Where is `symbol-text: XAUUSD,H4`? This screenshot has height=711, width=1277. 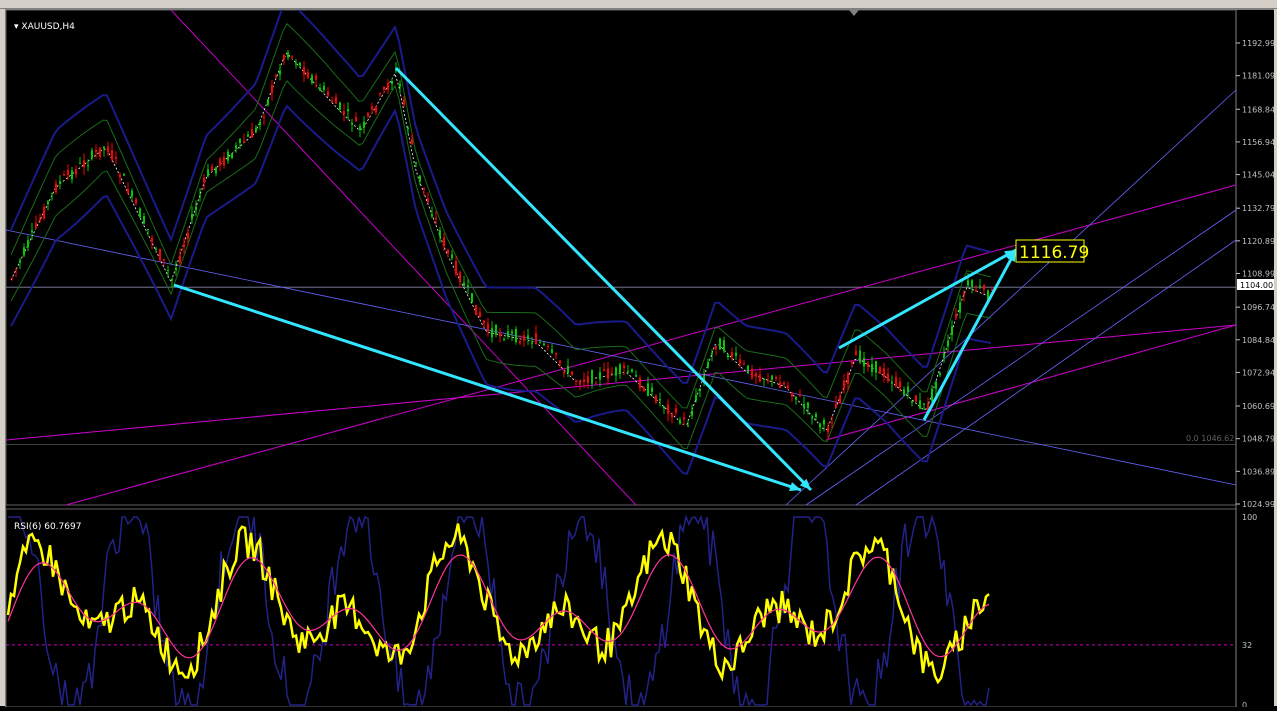
symbol-text: XAUUSD,H4 is located at coordinates (48, 27).